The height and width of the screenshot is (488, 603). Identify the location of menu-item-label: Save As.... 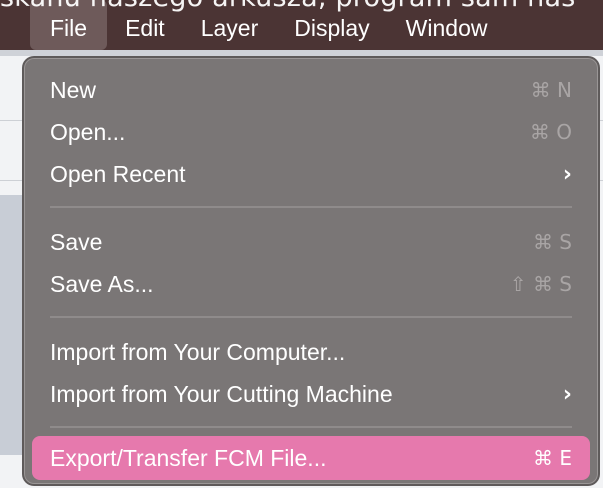
(102, 283).